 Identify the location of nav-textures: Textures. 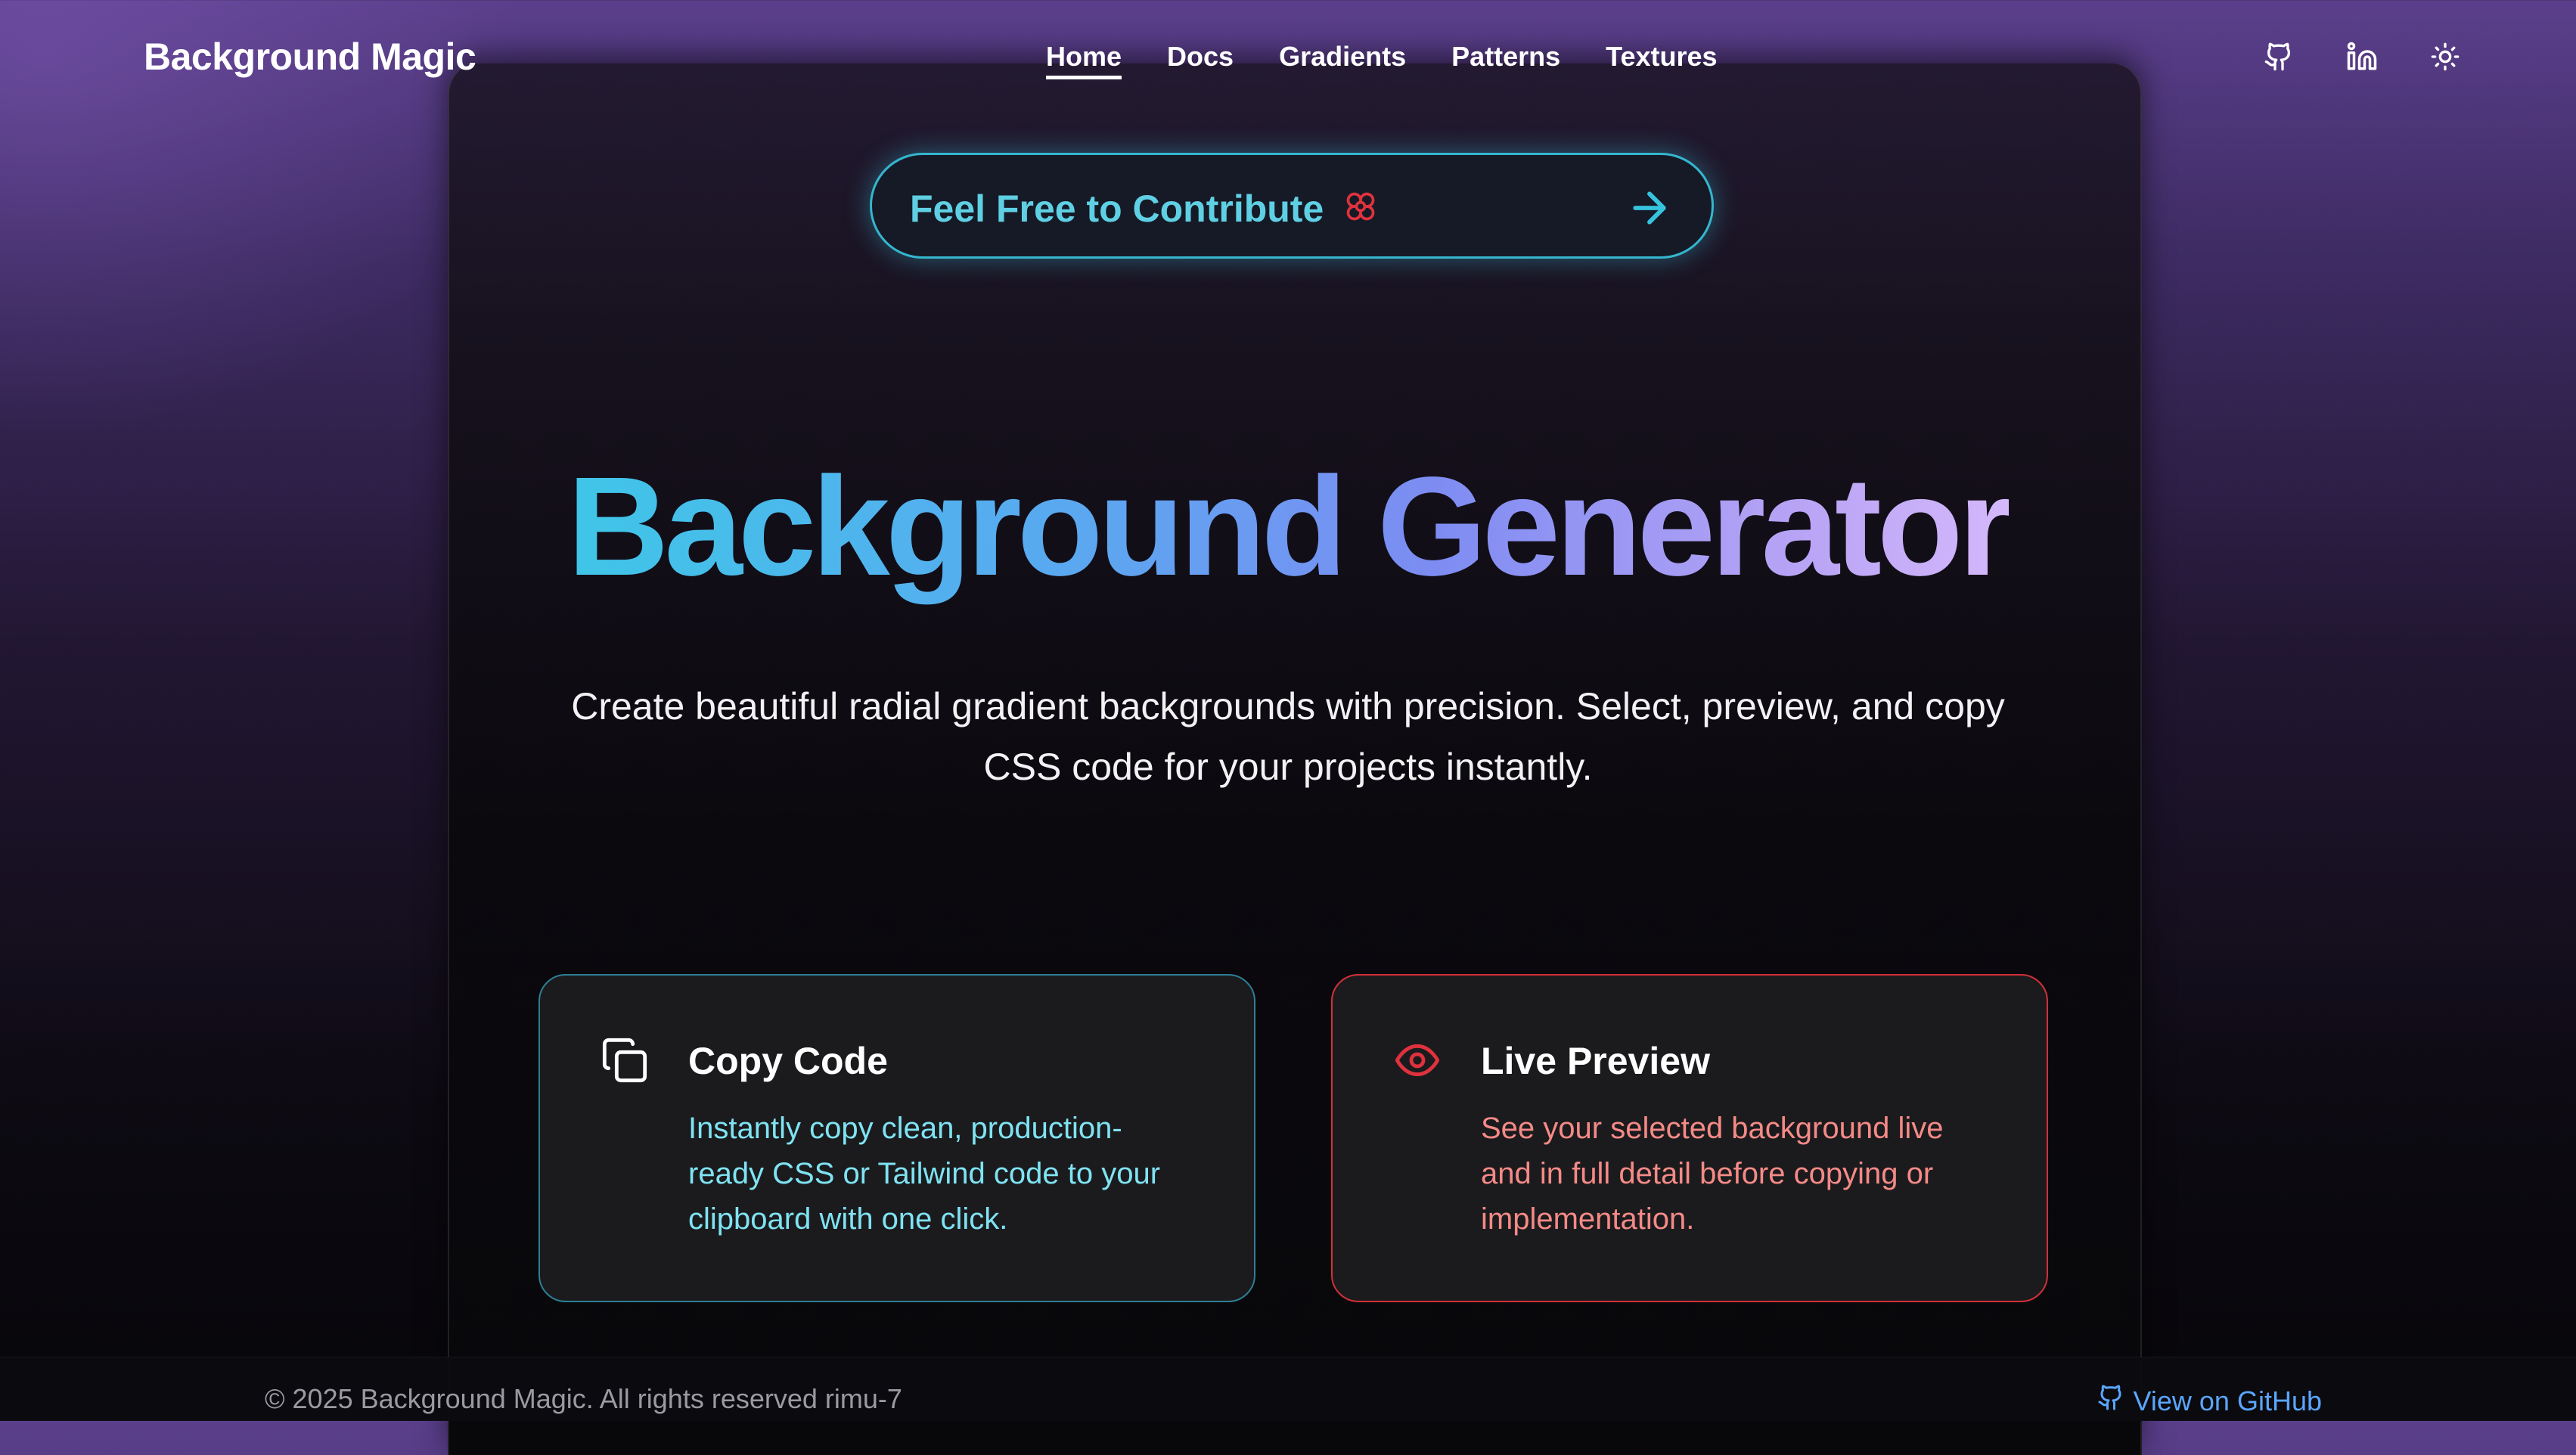
(1661, 60).